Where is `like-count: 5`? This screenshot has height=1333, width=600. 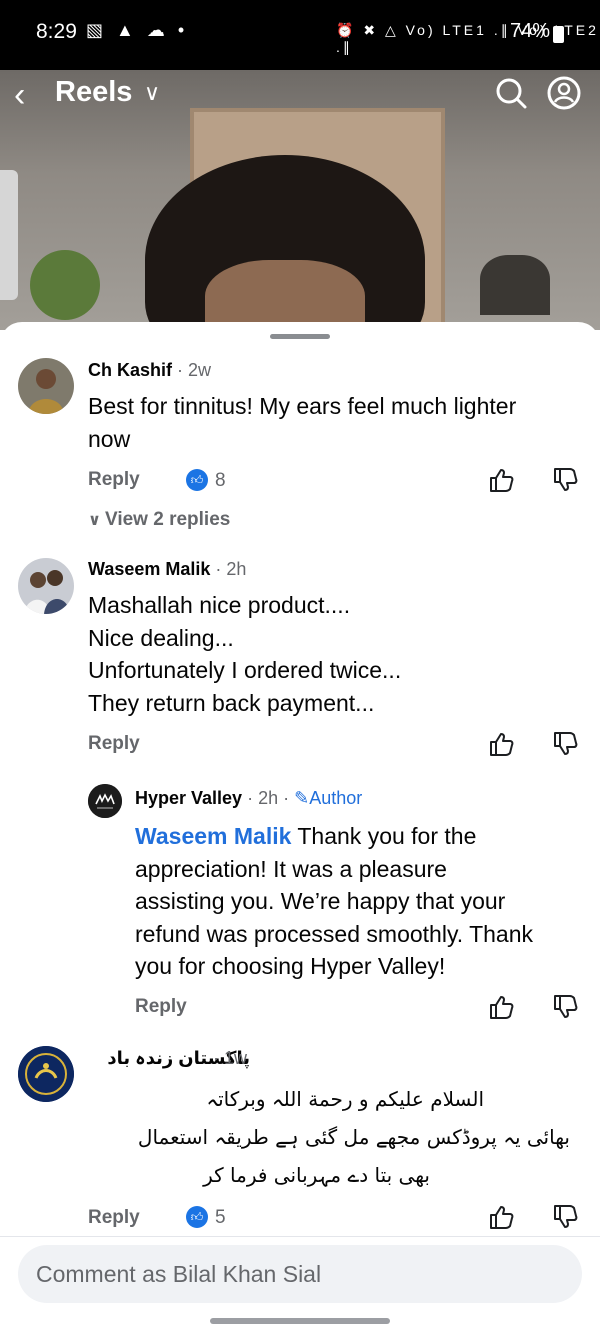 like-count: 5 is located at coordinates (220, 1218).